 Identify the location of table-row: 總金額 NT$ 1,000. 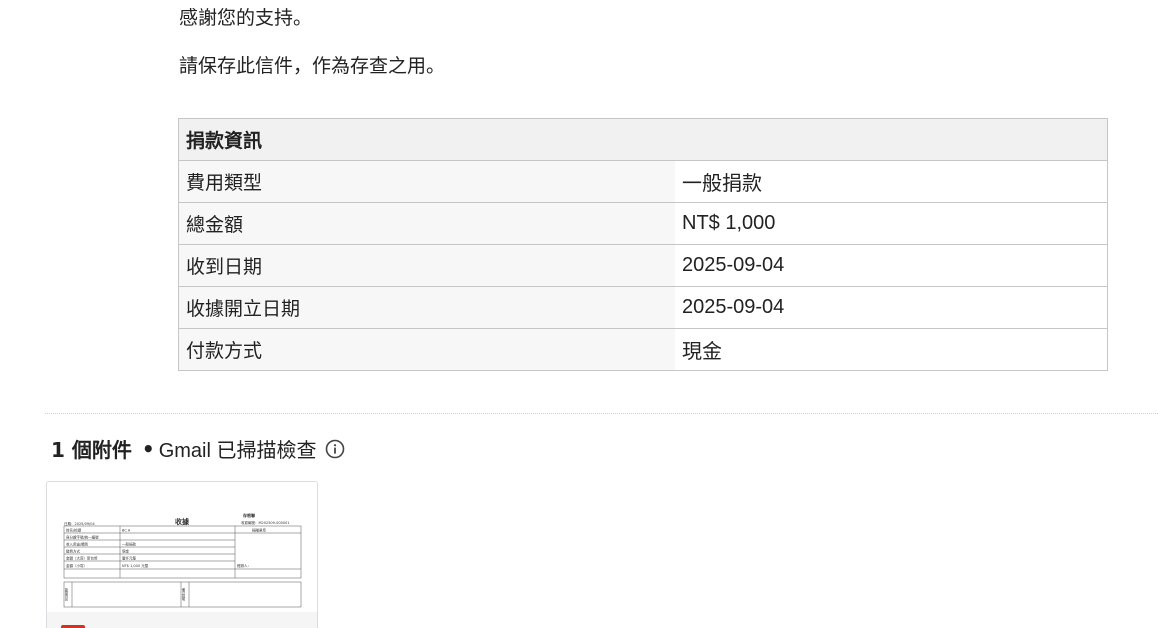
(643, 223).